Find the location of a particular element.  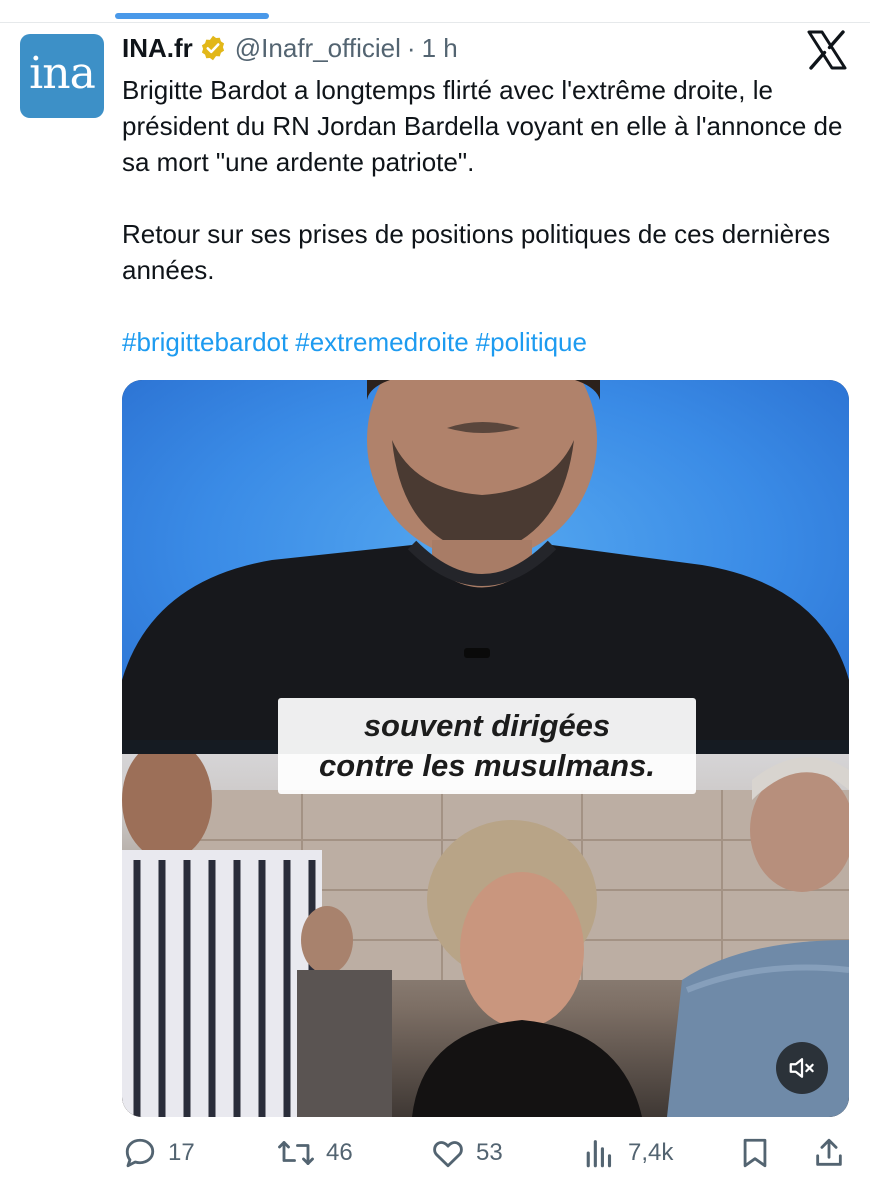

views-icon is located at coordinates (599, 1154).